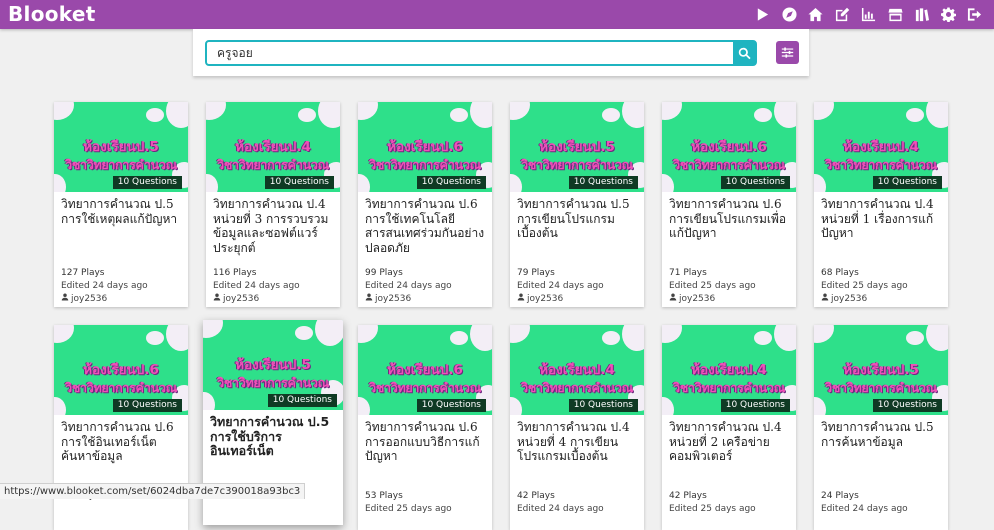  Describe the element at coordinates (895, 14) in the screenshot. I see `market-icon` at that location.